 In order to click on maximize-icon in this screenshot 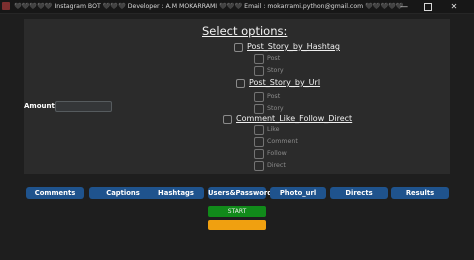, I will do `click(428, 7)`.